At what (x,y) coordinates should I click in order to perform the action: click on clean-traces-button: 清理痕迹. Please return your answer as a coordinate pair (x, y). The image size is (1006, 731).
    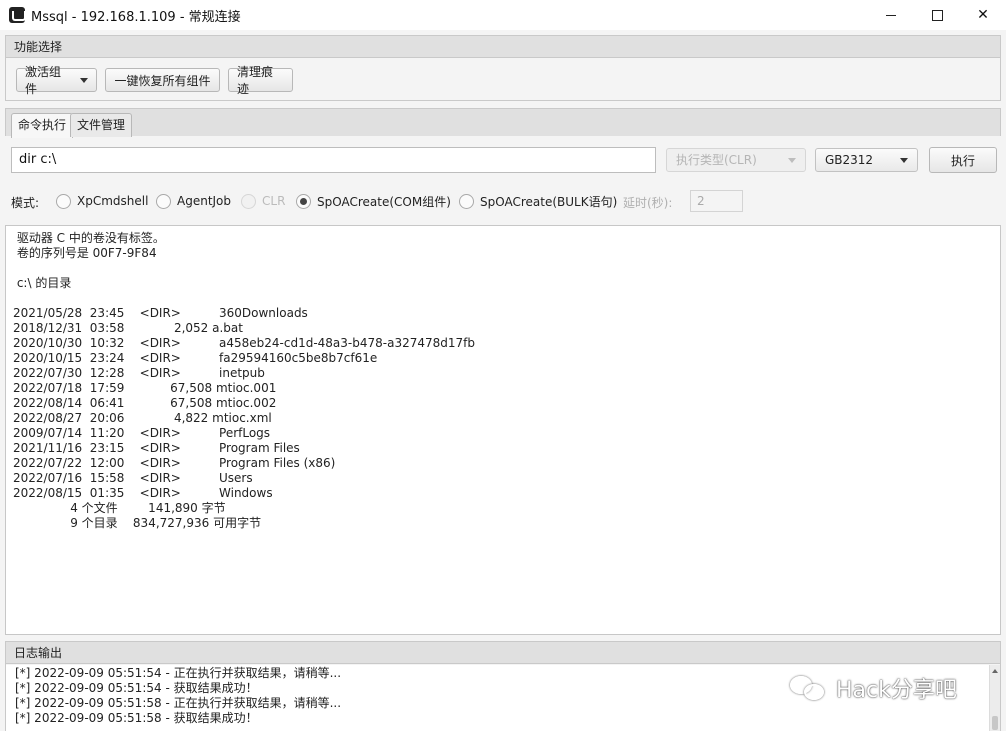
    Looking at the image, I should click on (260, 80).